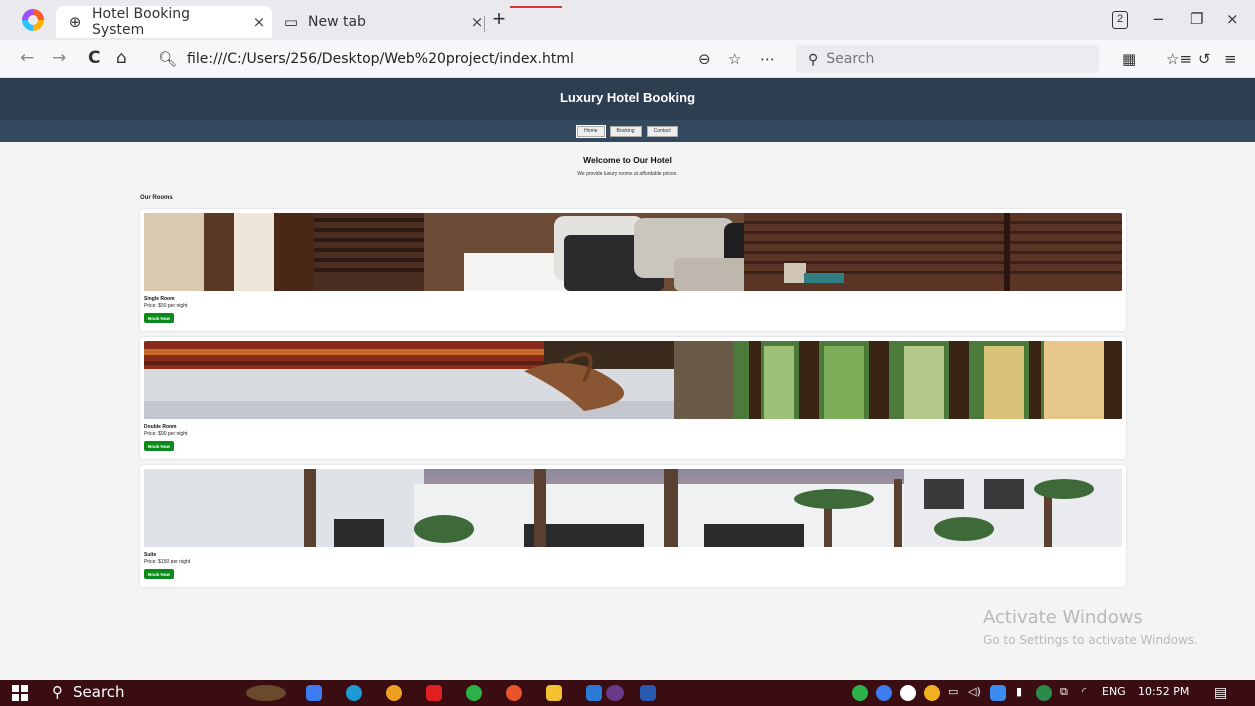 This screenshot has height=706, width=1255. I want to click on nav-booking-button: Booking, so click(625, 131).